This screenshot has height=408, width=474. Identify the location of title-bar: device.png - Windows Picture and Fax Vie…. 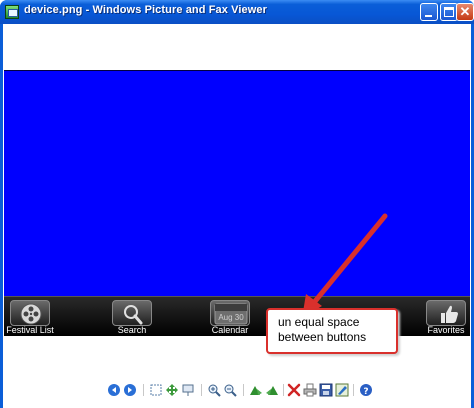
(237, 12).